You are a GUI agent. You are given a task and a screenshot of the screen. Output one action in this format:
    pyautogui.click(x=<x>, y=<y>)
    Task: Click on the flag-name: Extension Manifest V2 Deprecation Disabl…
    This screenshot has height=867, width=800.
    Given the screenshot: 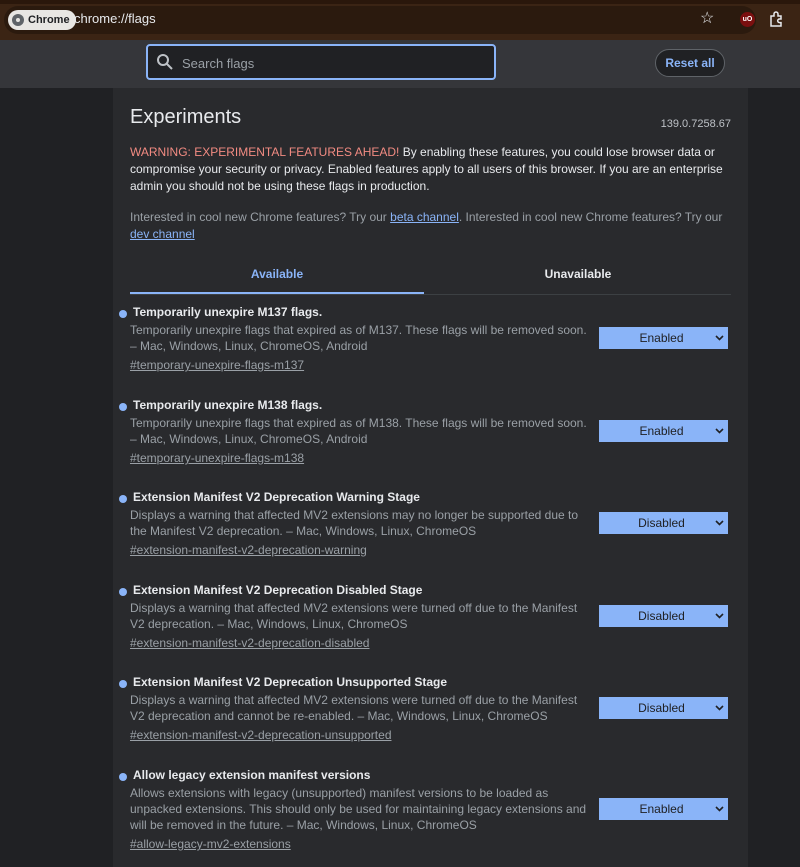 What is the action you would take?
    pyautogui.click(x=278, y=590)
    